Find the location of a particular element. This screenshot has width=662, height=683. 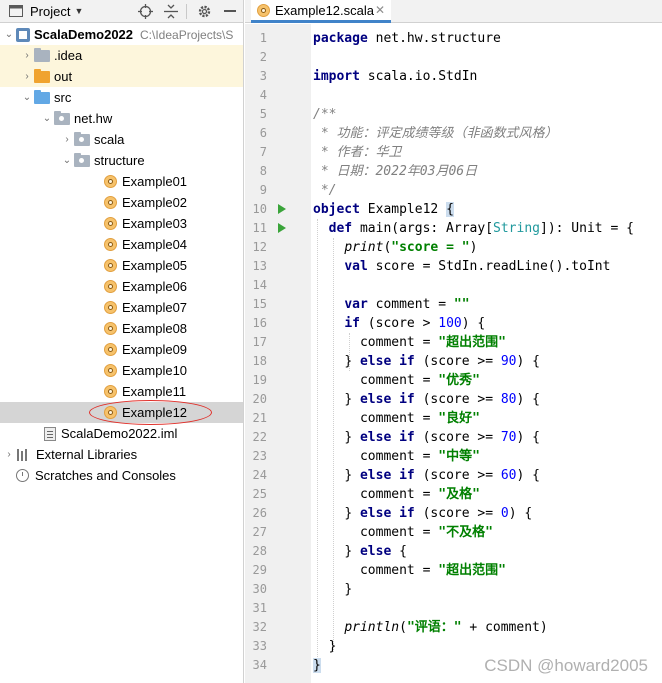

close-icon: ✕ is located at coordinates (380, 10).